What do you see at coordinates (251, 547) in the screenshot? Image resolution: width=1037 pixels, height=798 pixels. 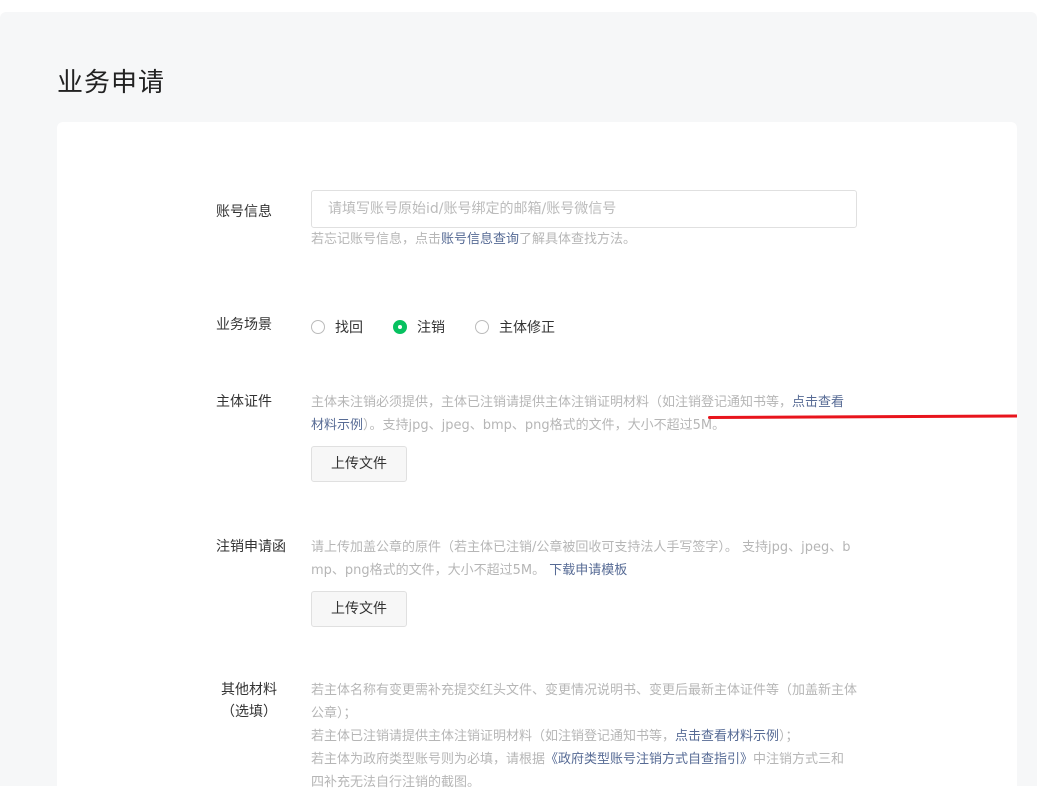 I see `cancel-letter-label: 注销申请函` at bounding box center [251, 547].